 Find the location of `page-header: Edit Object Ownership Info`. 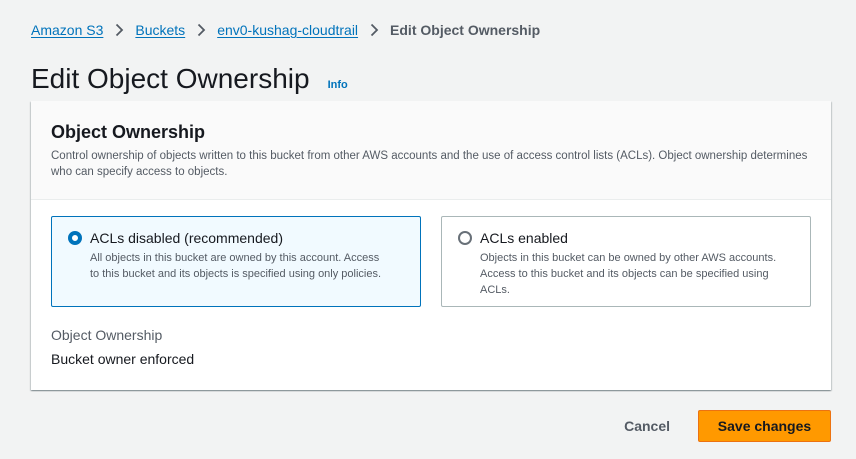

page-header: Edit Object Ownership Info is located at coordinates (189, 79).